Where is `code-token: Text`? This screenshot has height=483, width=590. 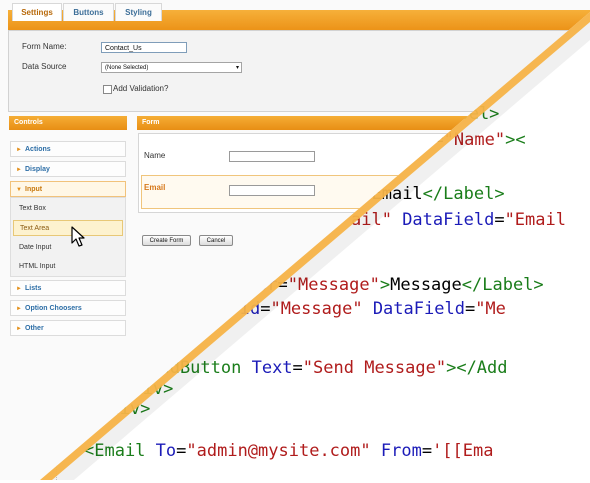 code-token: Text is located at coordinates (272, 368).